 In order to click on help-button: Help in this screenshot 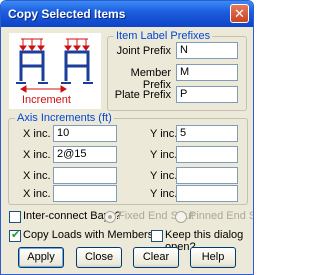, I will do `click(213, 257)`.